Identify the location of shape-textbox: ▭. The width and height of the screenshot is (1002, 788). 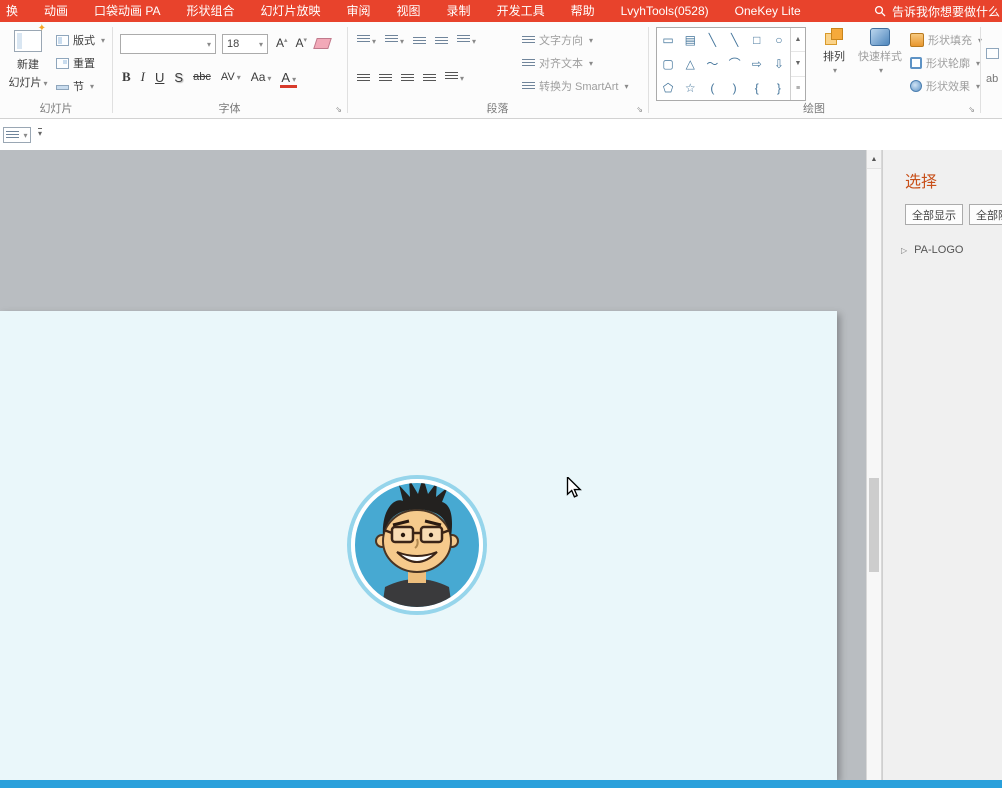
(667, 40).